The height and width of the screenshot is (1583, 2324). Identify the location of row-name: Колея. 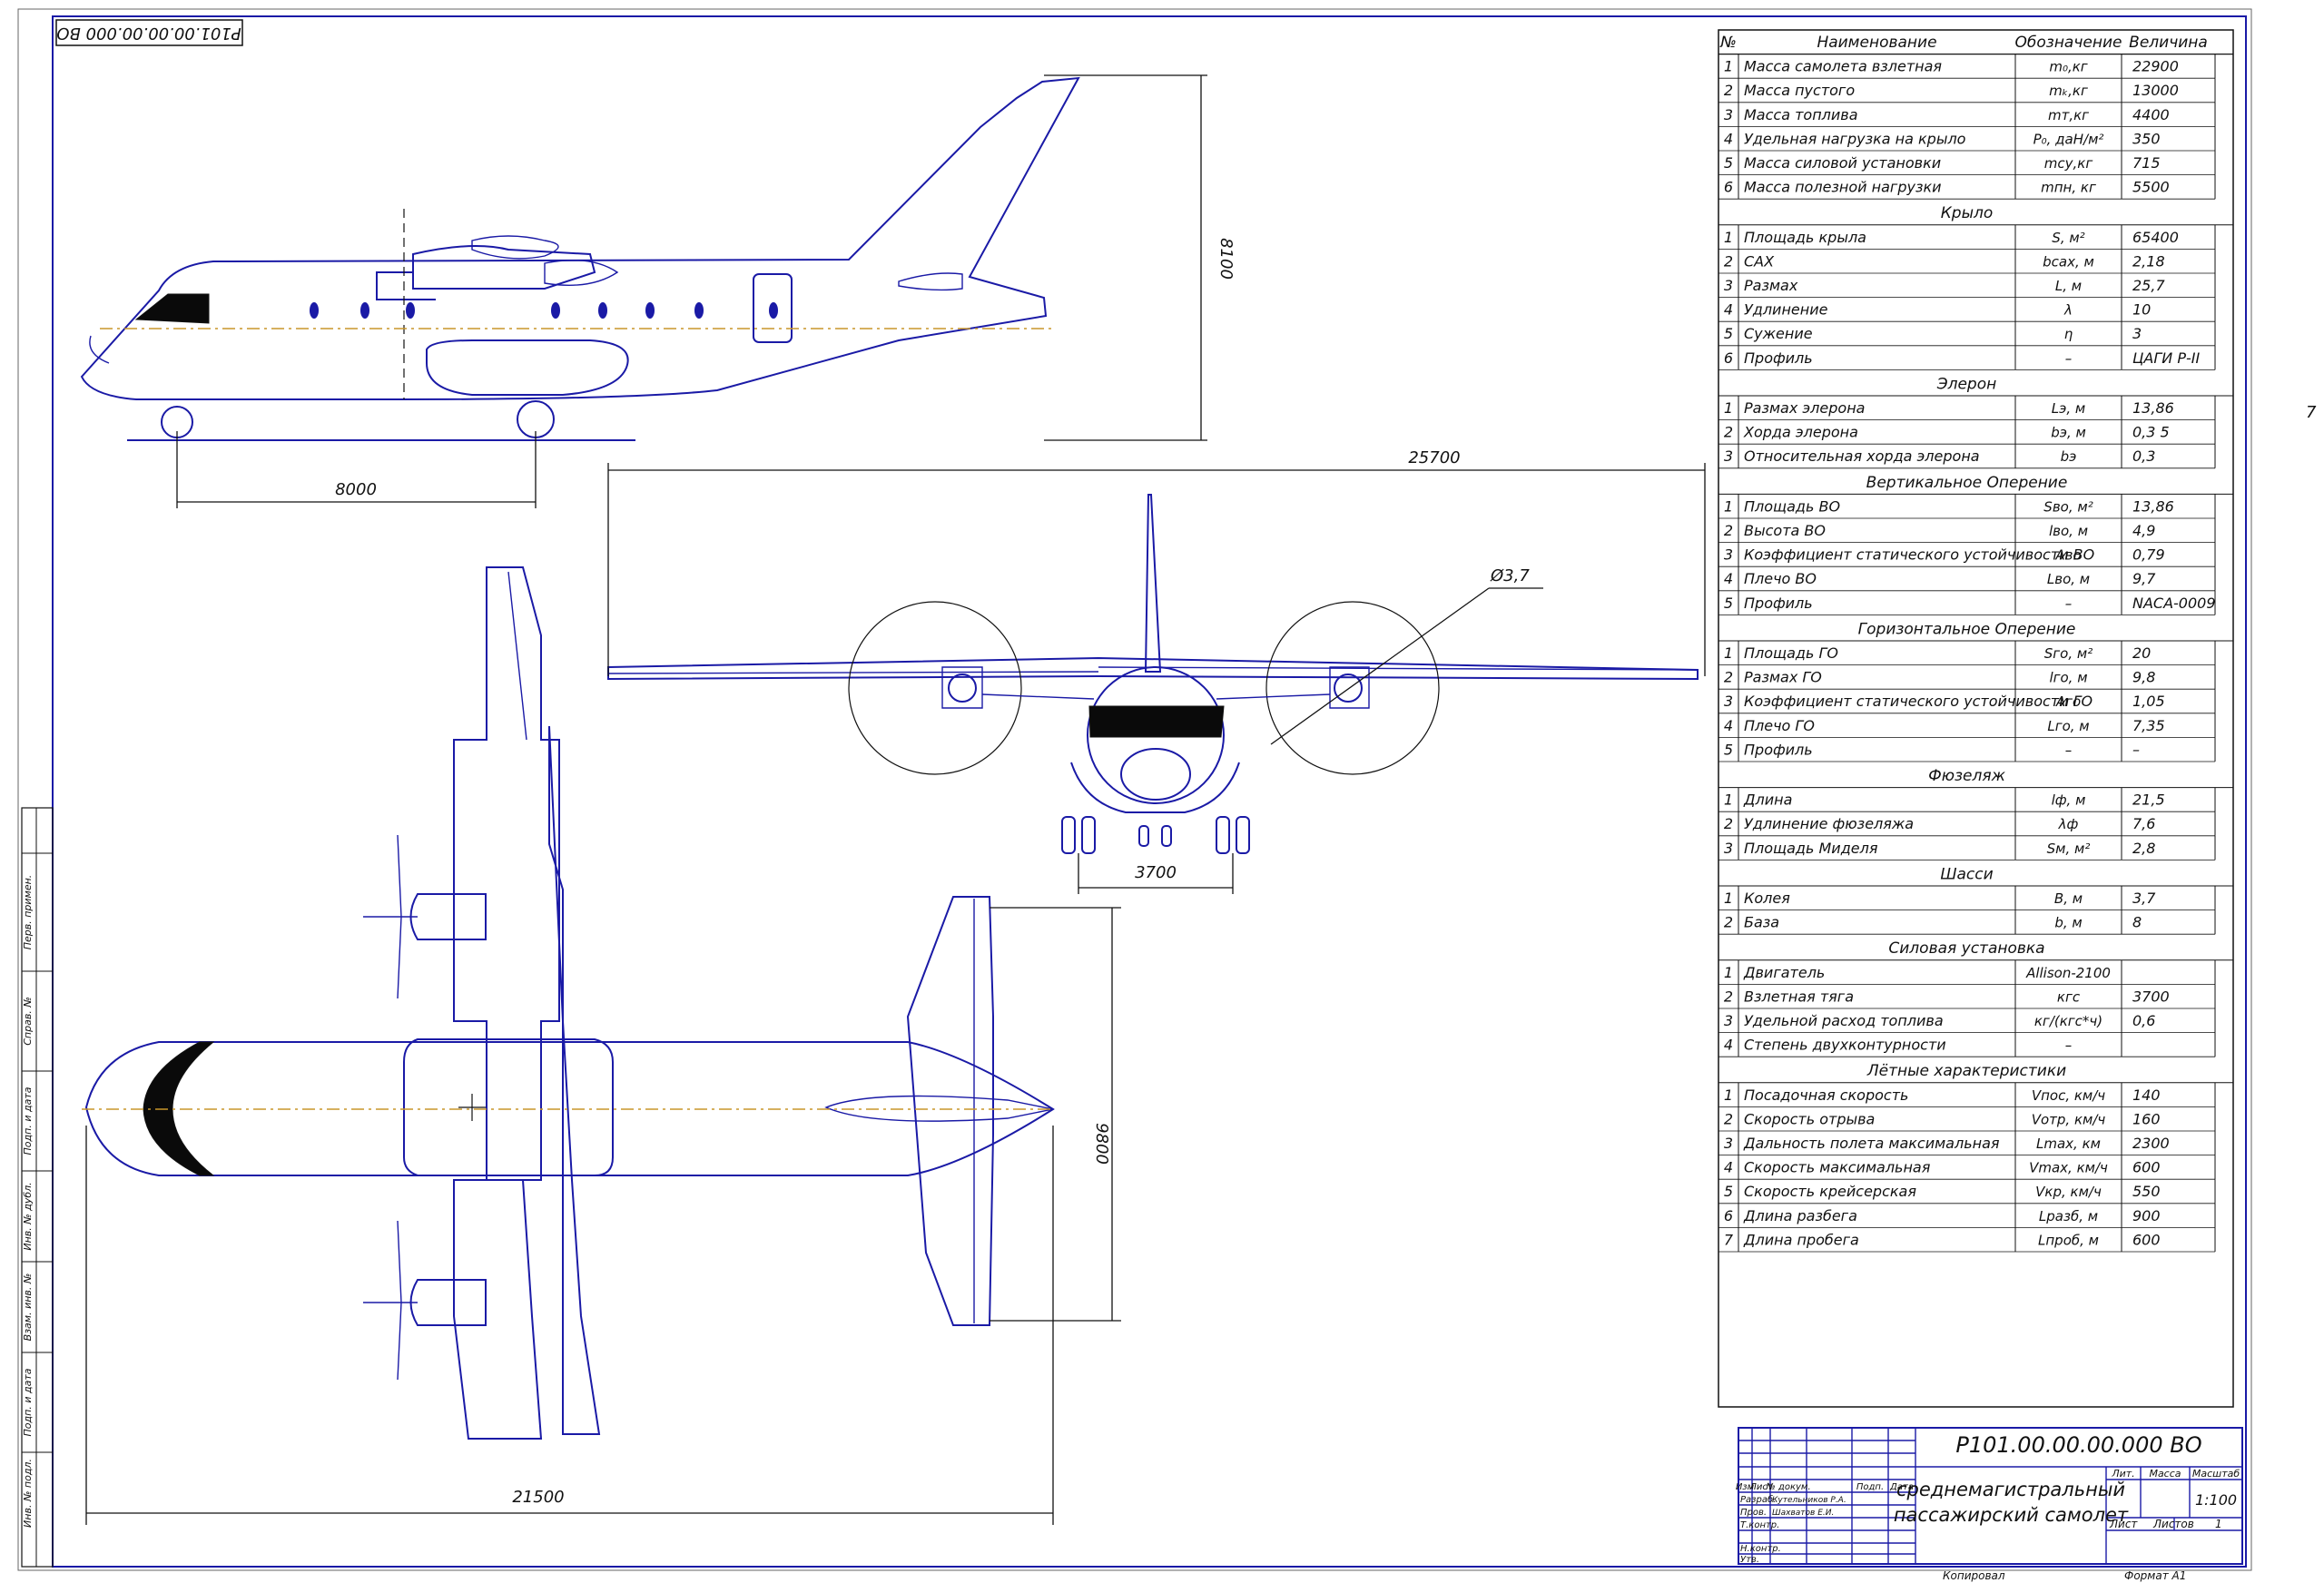
(1767, 898).